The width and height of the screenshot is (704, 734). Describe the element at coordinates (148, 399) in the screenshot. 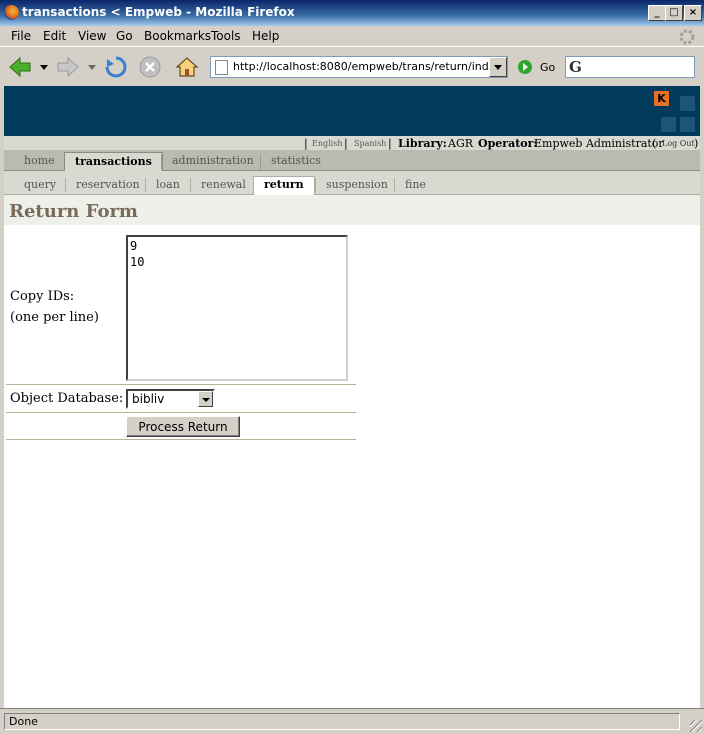

I see `object-database-value: bibliv` at that location.